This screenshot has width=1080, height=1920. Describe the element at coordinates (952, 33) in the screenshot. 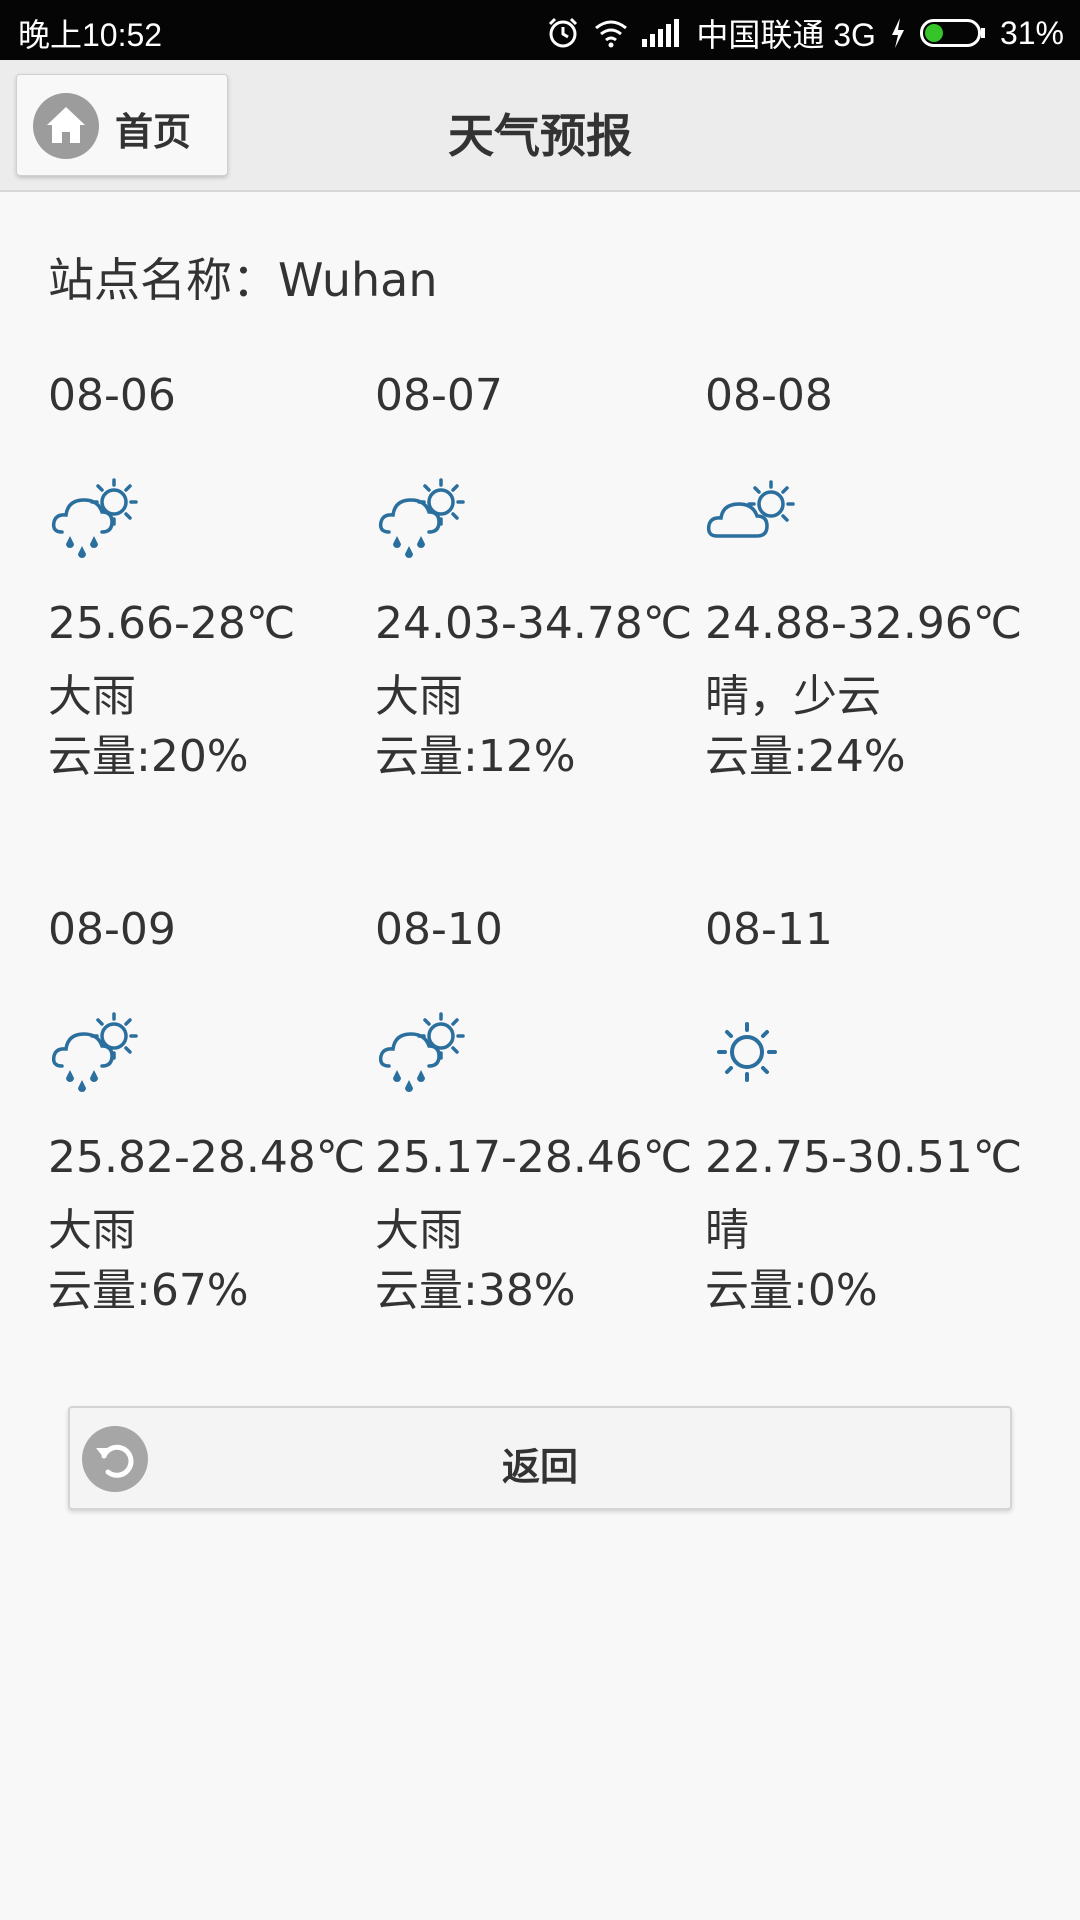

I see `battery-icon` at that location.